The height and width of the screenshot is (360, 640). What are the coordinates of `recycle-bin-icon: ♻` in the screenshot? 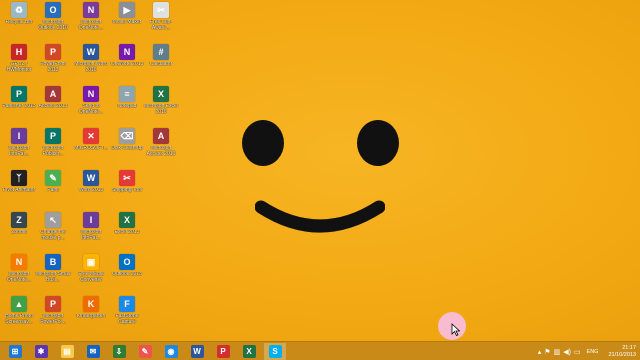 It's located at (19, 10).